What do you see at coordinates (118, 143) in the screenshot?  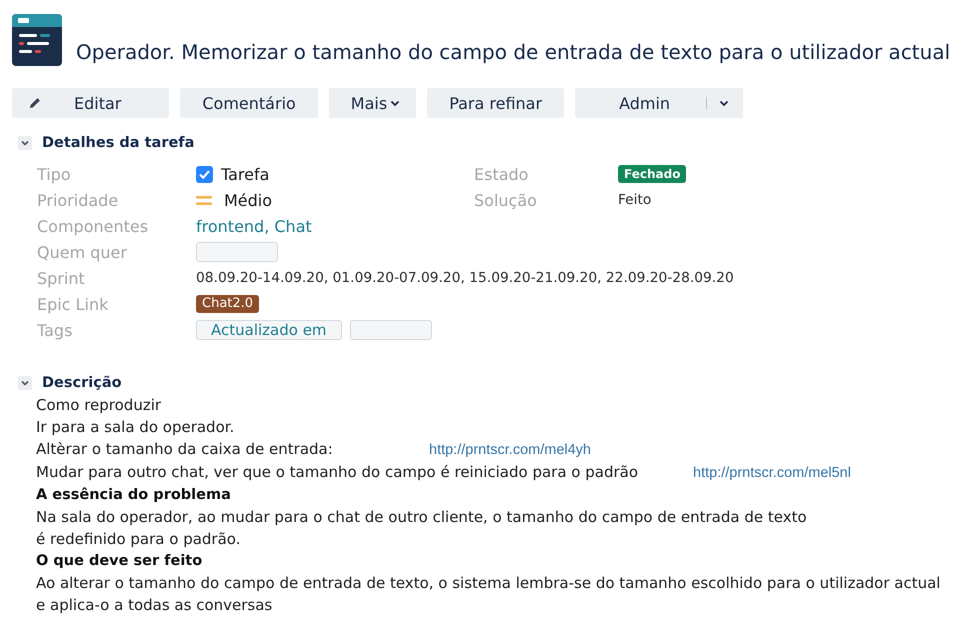 I see `section-title: Detalhes da tarefa` at bounding box center [118, 143].